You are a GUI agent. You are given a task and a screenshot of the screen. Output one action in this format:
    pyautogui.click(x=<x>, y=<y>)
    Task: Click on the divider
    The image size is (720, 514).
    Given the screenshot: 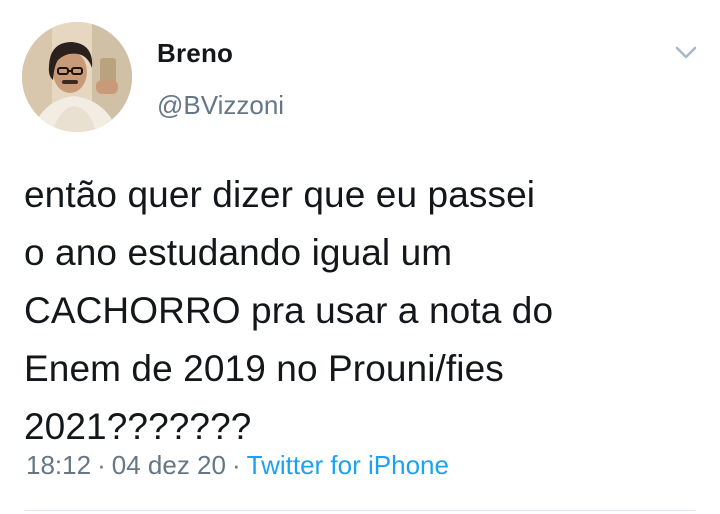 What is the action you would take?
    pyautogui.click(x=360, y=510)
    